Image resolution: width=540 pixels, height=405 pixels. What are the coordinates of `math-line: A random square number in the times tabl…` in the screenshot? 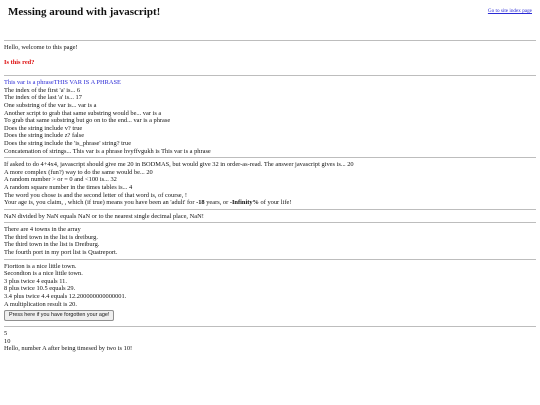 It's located at (68, 187).